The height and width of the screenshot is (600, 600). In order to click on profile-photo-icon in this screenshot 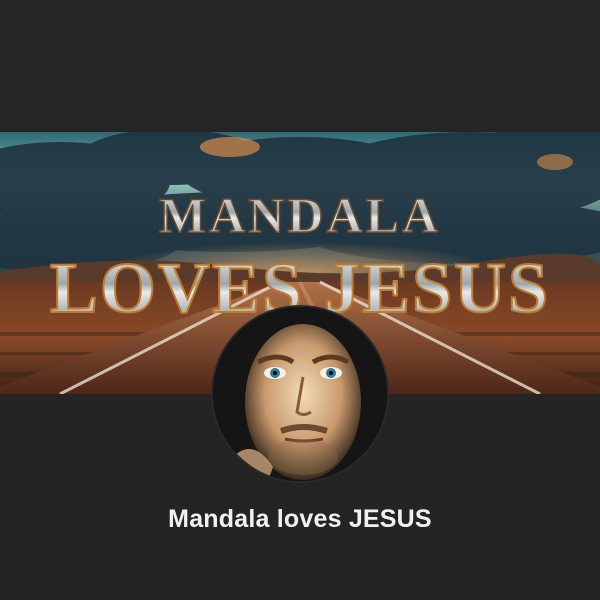, I will do `click(300, 394)`.